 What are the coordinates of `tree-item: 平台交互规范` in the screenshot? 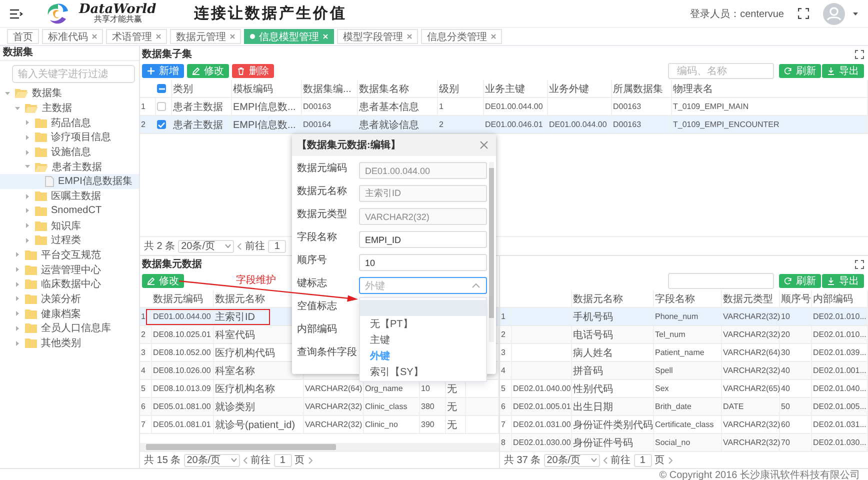 It's located at (69, 255).